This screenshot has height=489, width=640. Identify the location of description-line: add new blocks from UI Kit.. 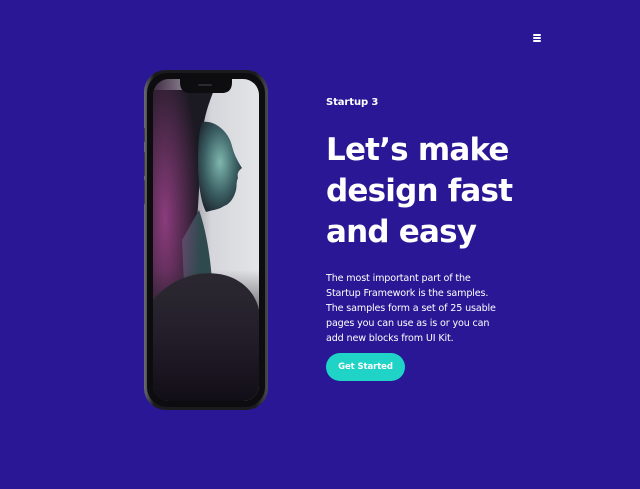
(390, 338).